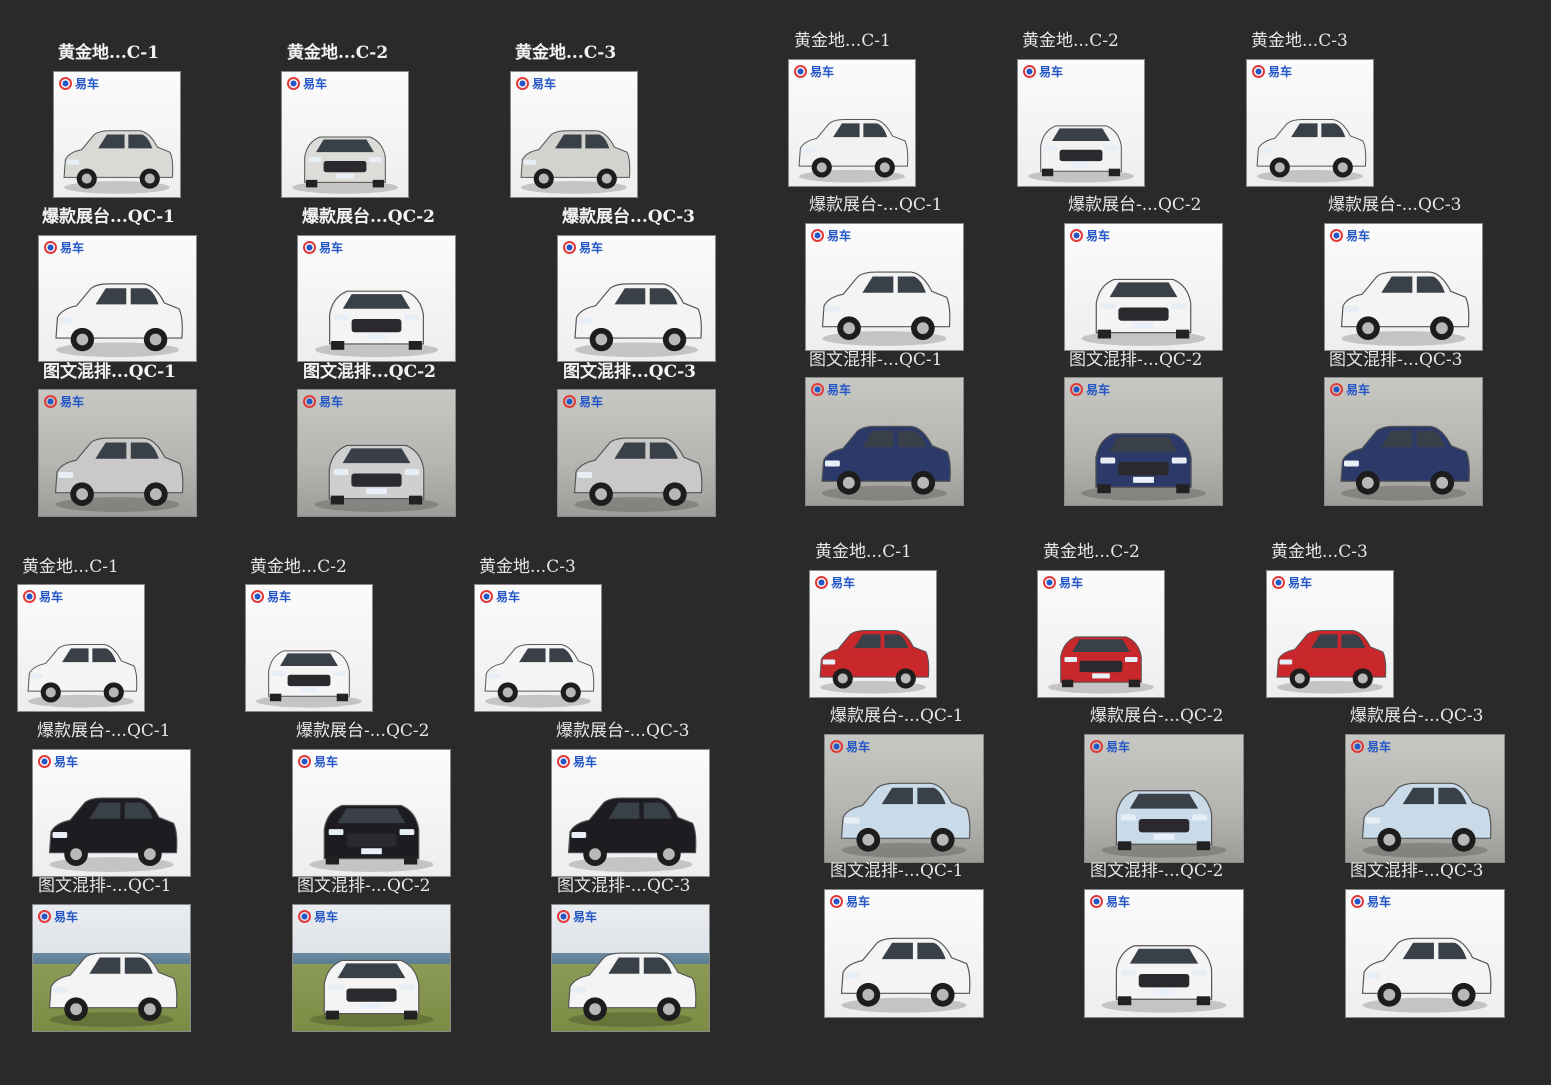 The image size is (1551, 1085). Describe the element at coordinates (1135, 205) in the screenshot. I see `thumbnail-caption: 爆款展台-...QC-2` at that location.